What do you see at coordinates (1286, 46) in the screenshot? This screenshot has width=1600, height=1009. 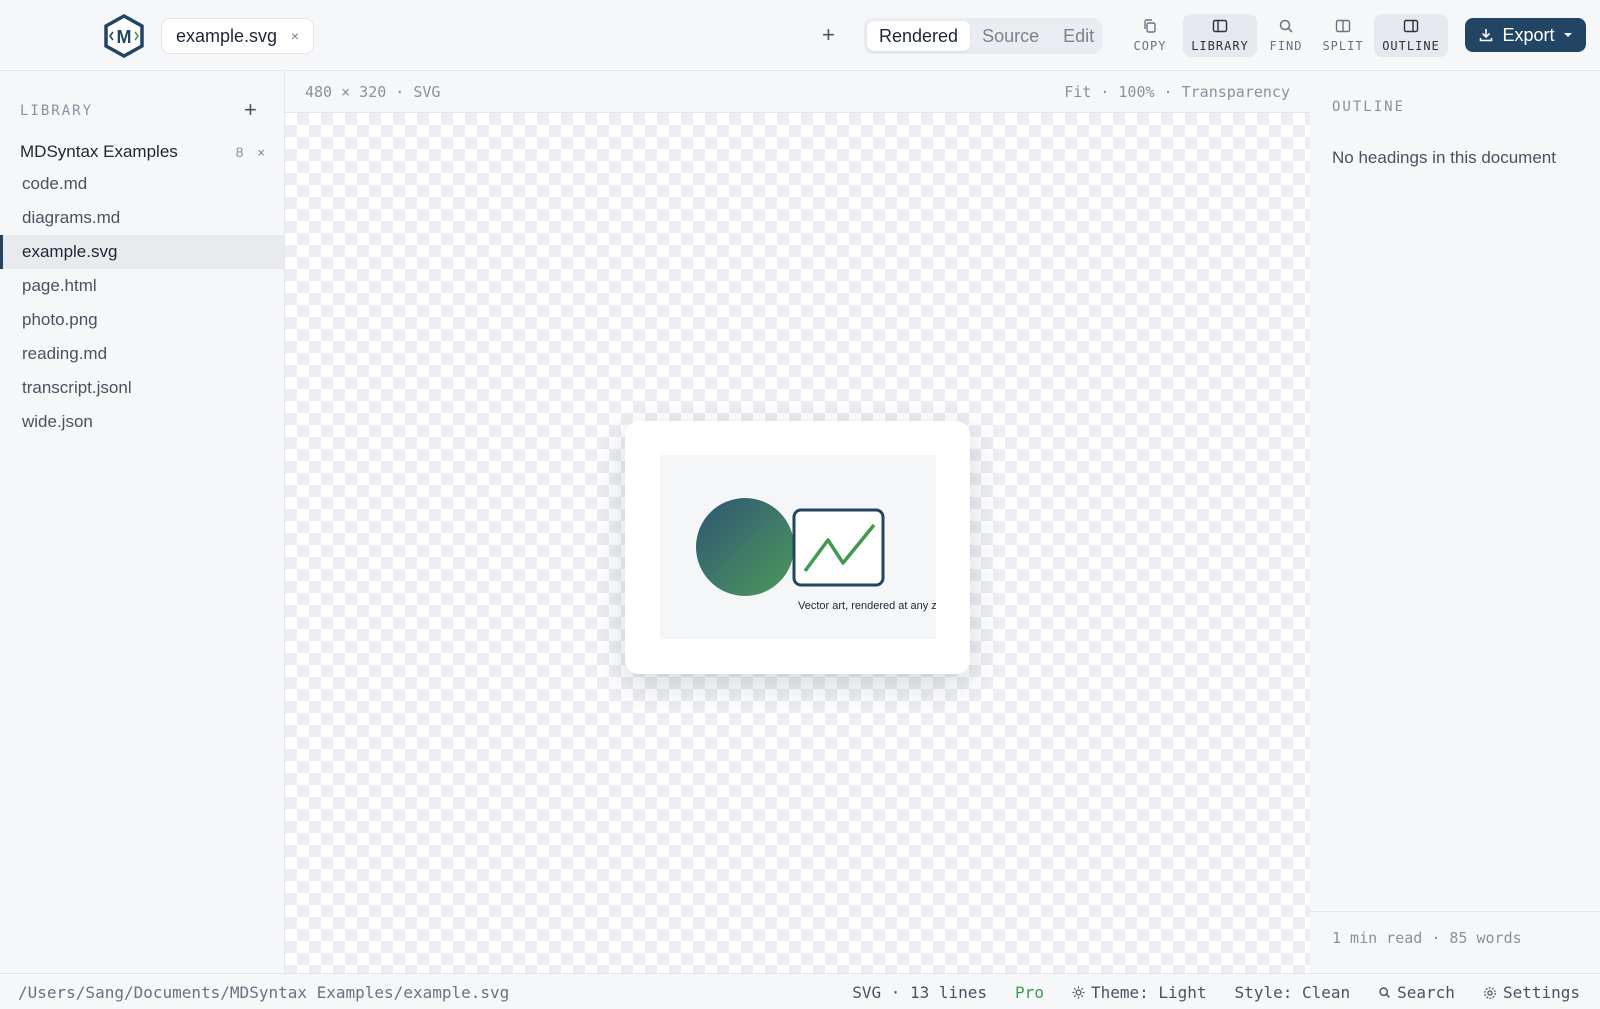 I see `find-label: FIND` at bounding box center [1286, 46].